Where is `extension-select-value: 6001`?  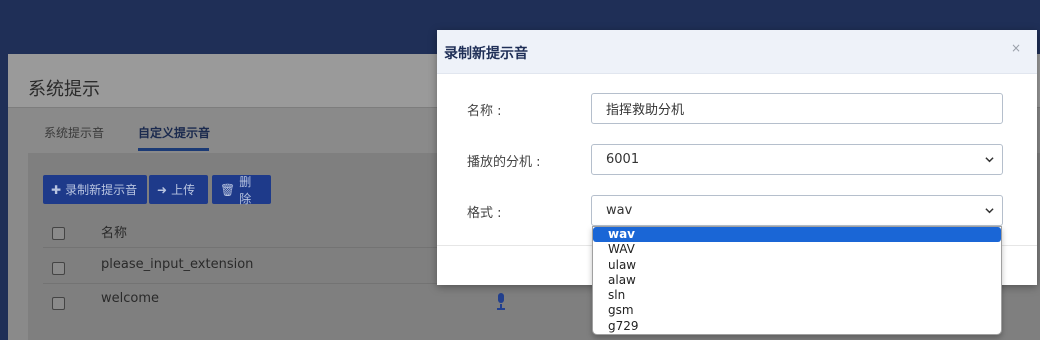
extension-select-value: 6001 is located at coordinates (623, 159).